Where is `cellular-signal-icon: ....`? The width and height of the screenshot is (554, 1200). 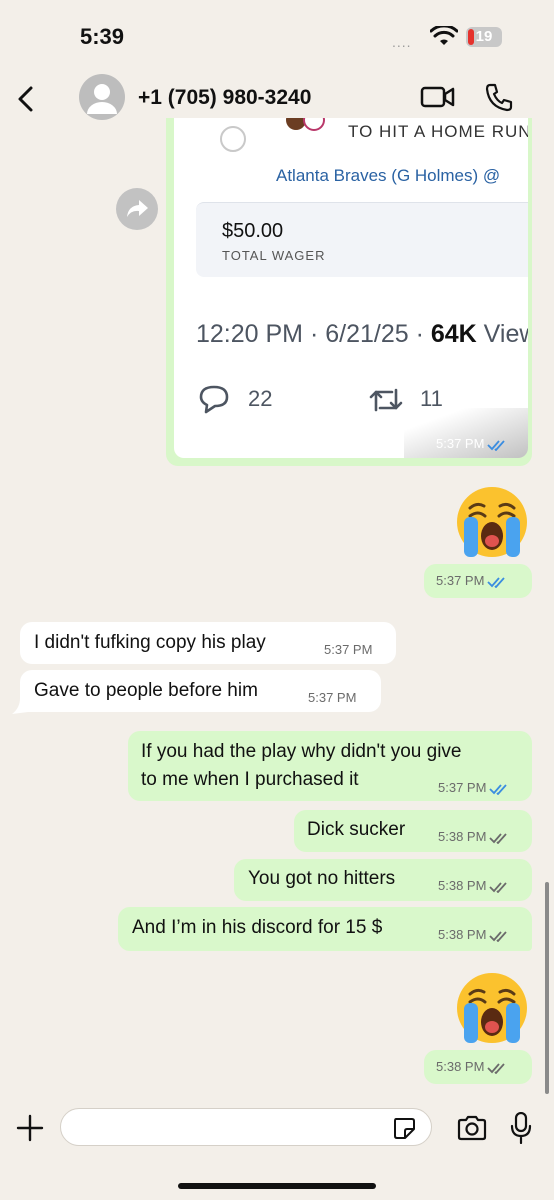 cellular-signal-icon: .... is located at coordinates (402, 42).